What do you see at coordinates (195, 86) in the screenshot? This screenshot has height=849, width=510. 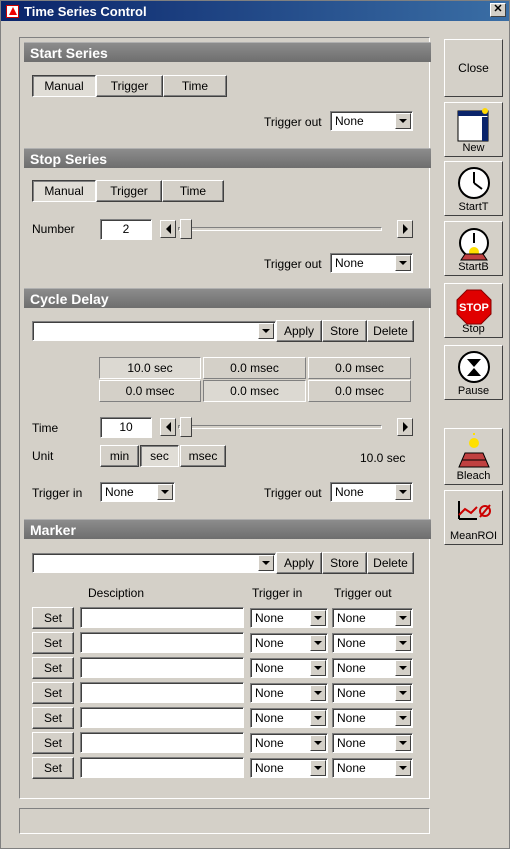 I see `start-time-button: Time` at bounding box center [195, 86].